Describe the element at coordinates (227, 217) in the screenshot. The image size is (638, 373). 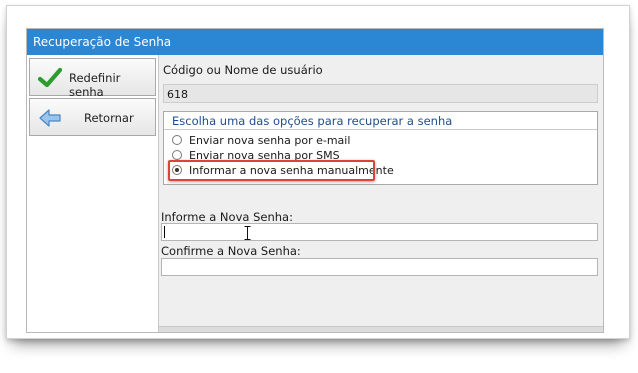
I see `new-password-label: Informe a Nova Senha:` at that location.